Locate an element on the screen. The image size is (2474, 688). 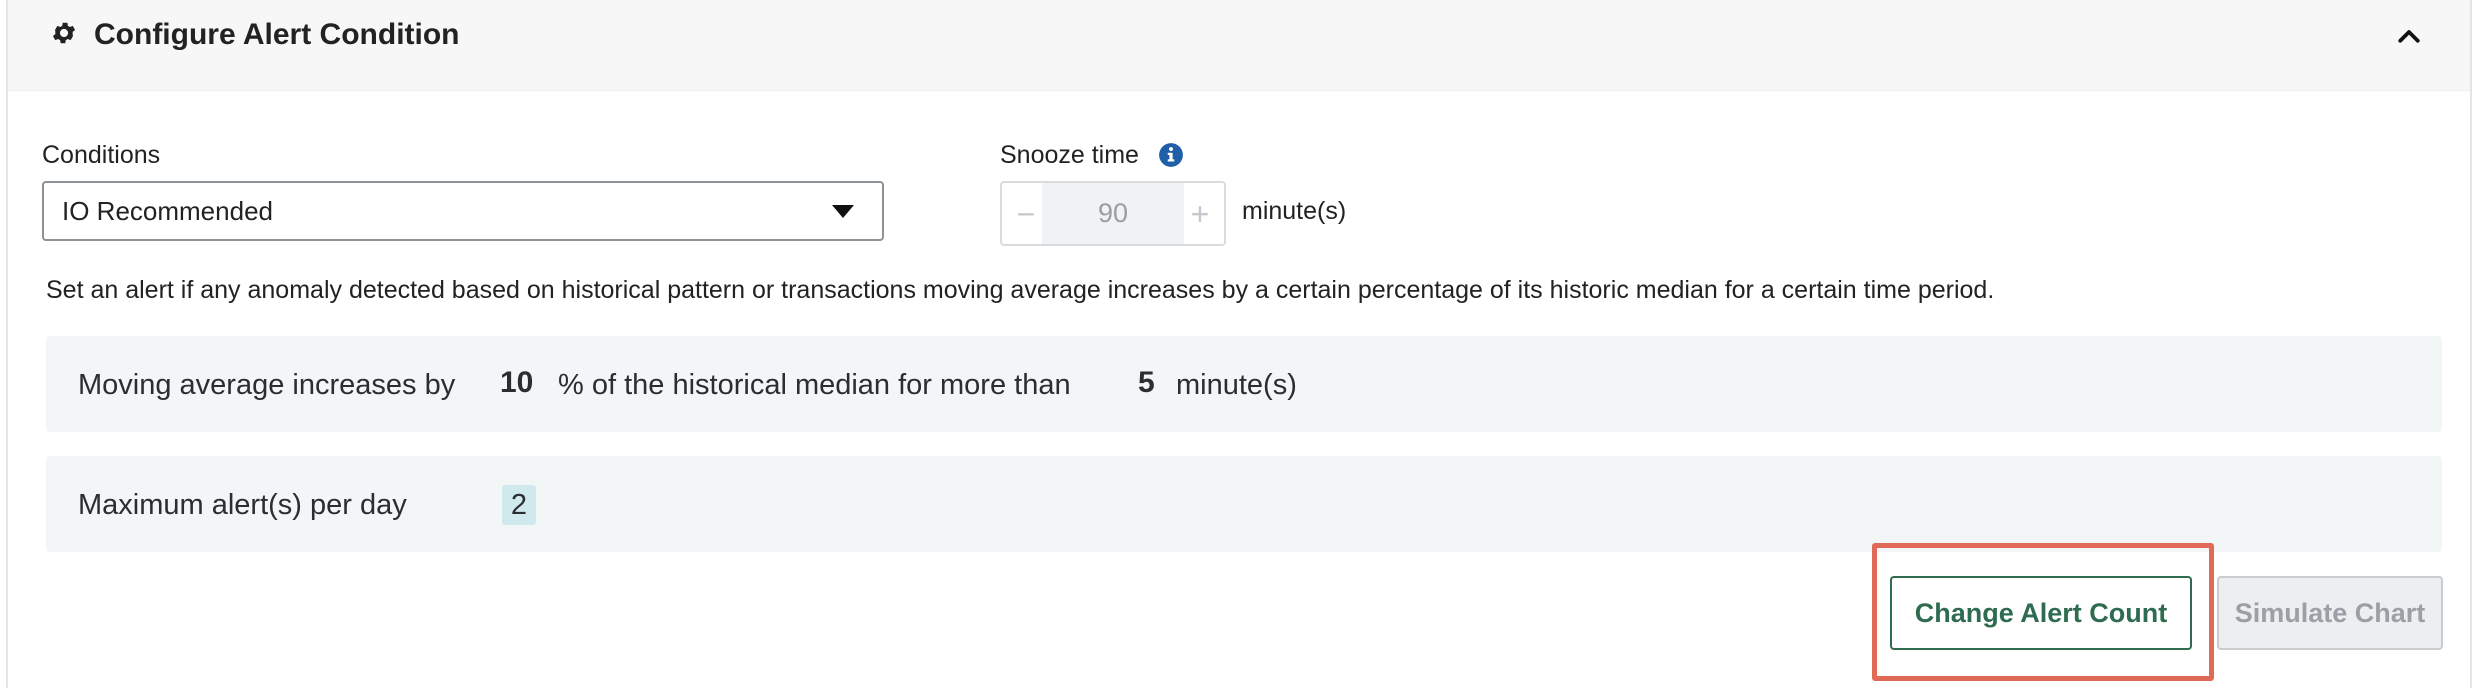
minutes-value: 5 is located at coordinates (1146, 383).